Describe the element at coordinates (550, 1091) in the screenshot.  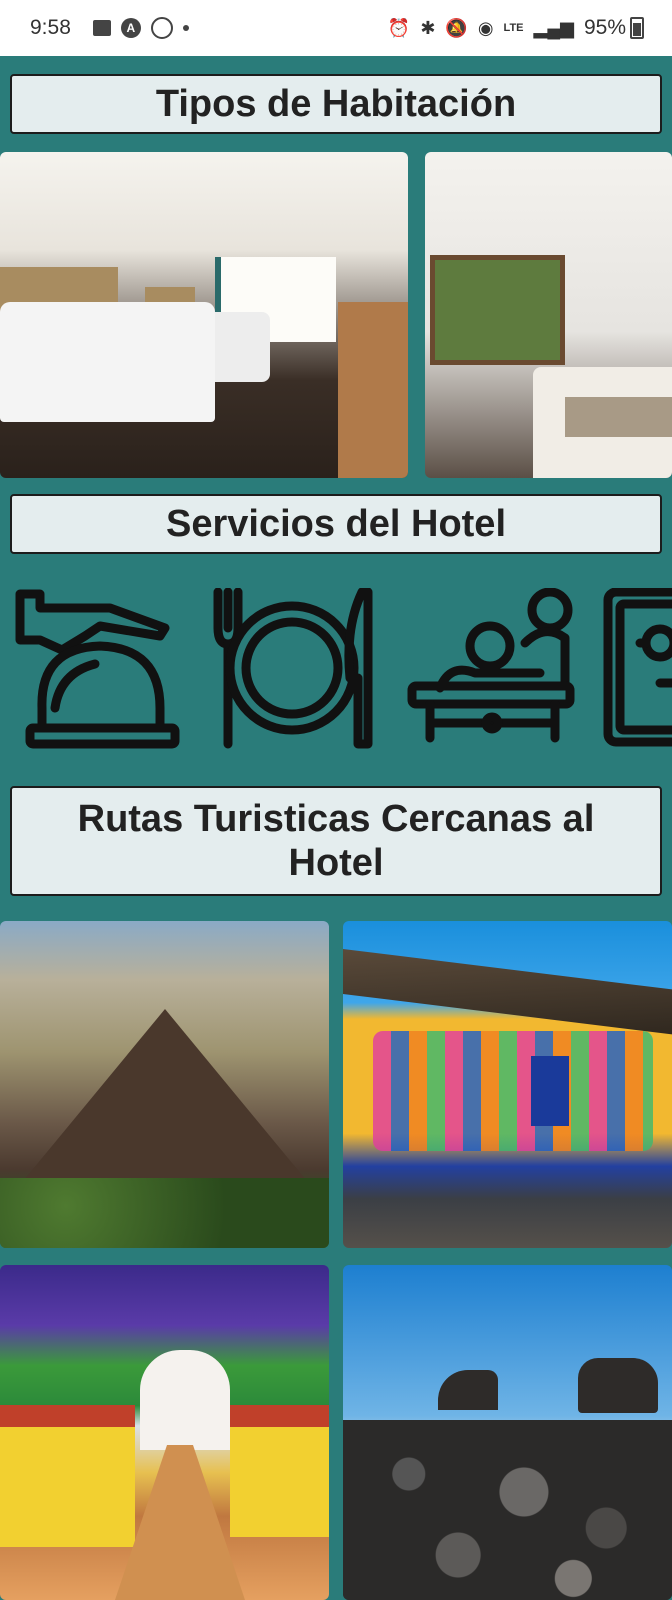
I see `house-window` at that location.